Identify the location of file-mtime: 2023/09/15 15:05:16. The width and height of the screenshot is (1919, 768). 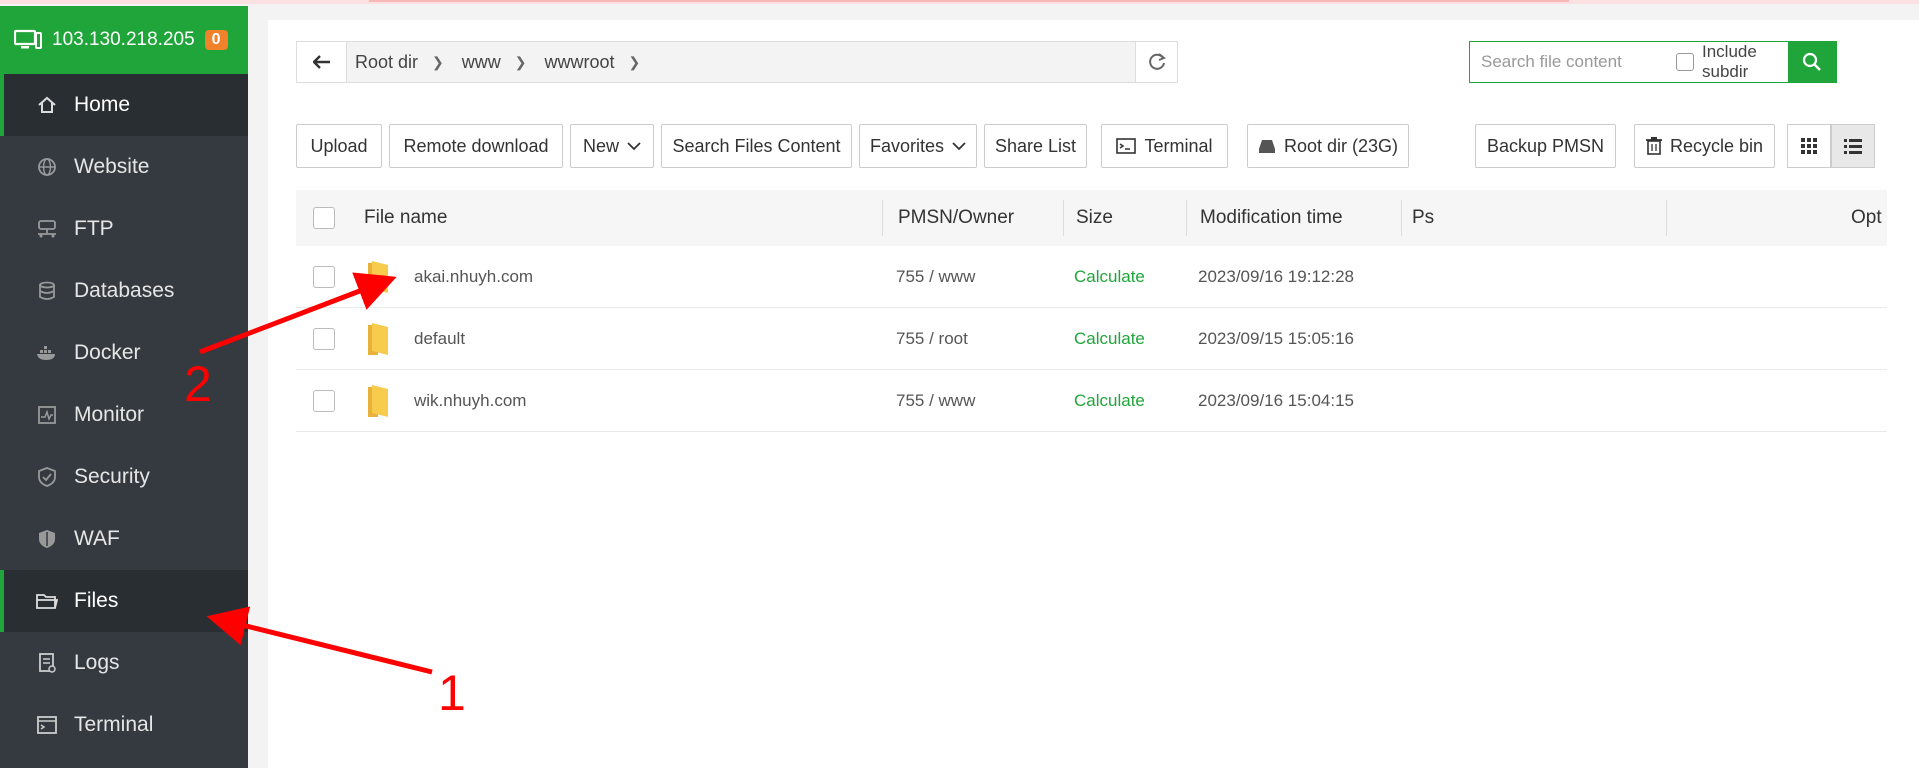
(1276, 338).